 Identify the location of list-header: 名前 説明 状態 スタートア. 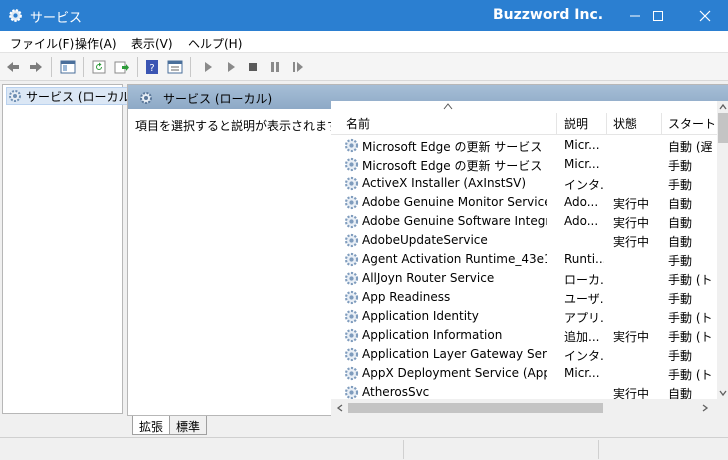
(529, 118).